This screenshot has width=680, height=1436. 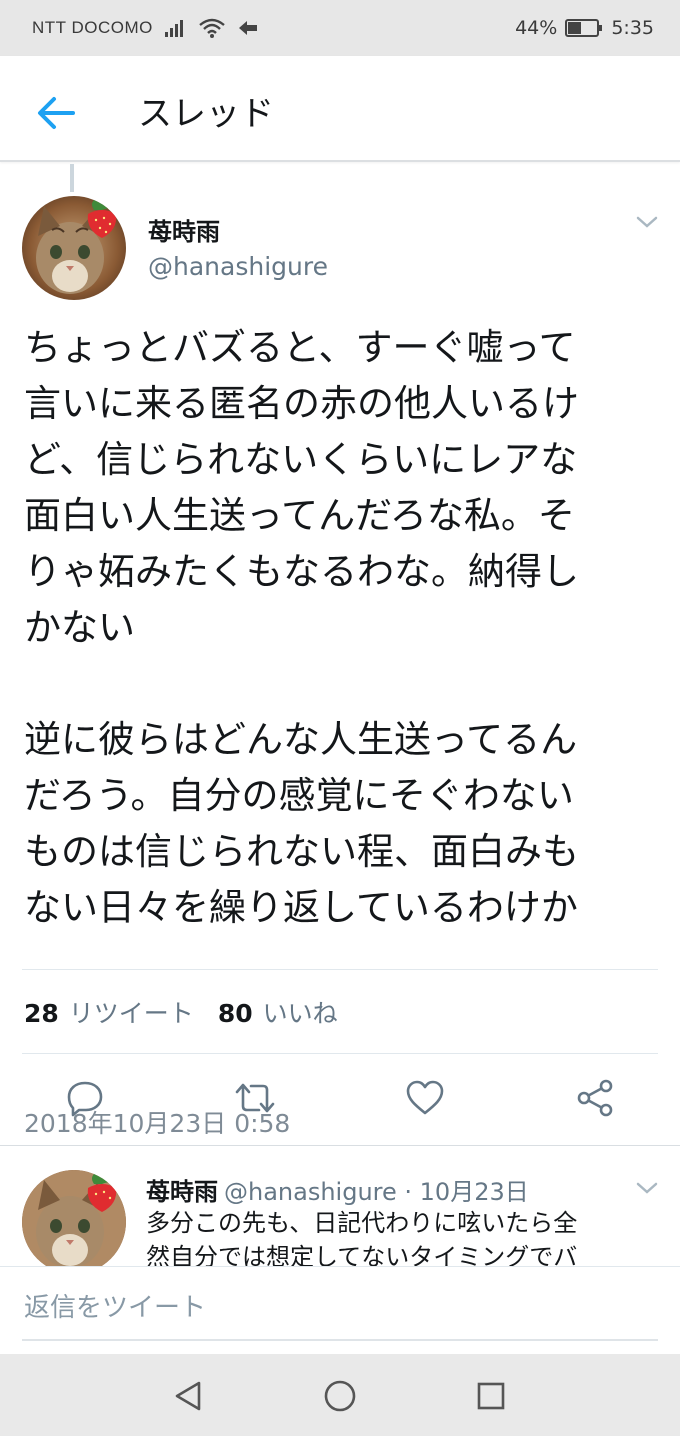 I want to click on tweet-line: 逆に彼らはどんな人生送ってるん, so click(x=301, y=739).